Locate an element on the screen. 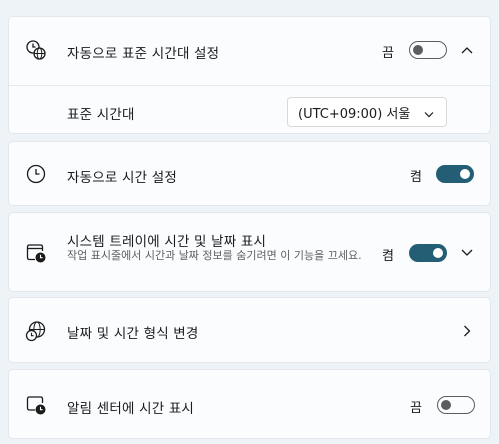  auto-time-toggle is located at coordinates (455, 174).